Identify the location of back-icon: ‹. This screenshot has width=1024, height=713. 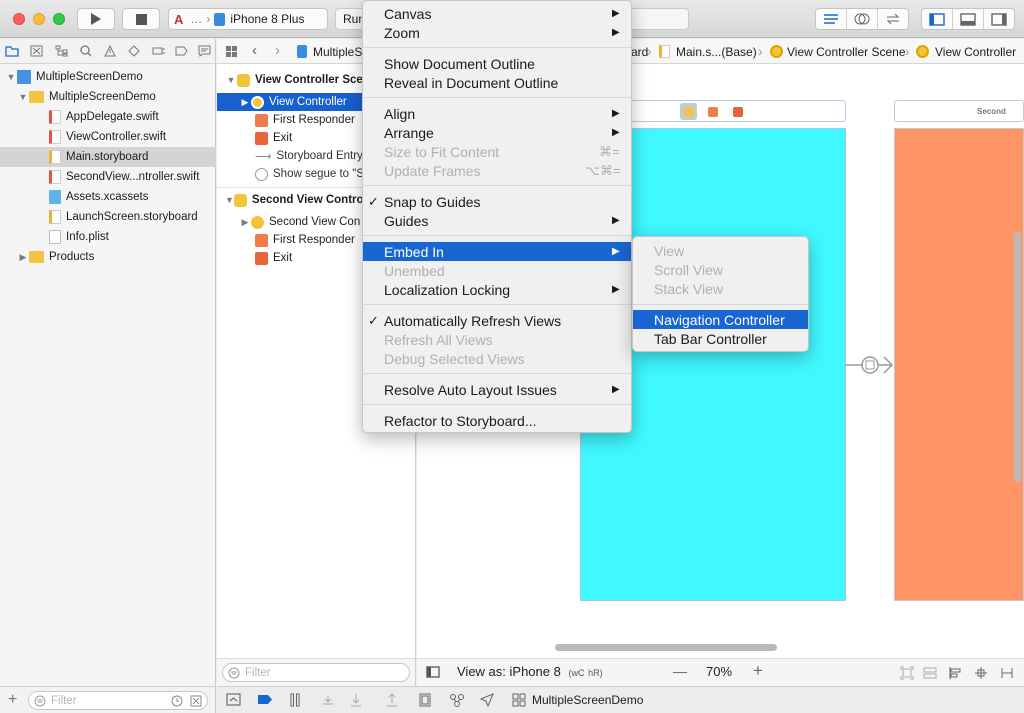
(254, 50).